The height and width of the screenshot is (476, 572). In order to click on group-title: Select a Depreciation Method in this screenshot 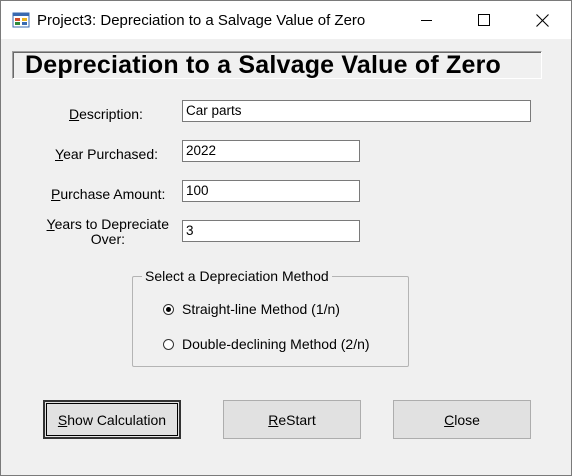, I will do `click(237, 276)`.